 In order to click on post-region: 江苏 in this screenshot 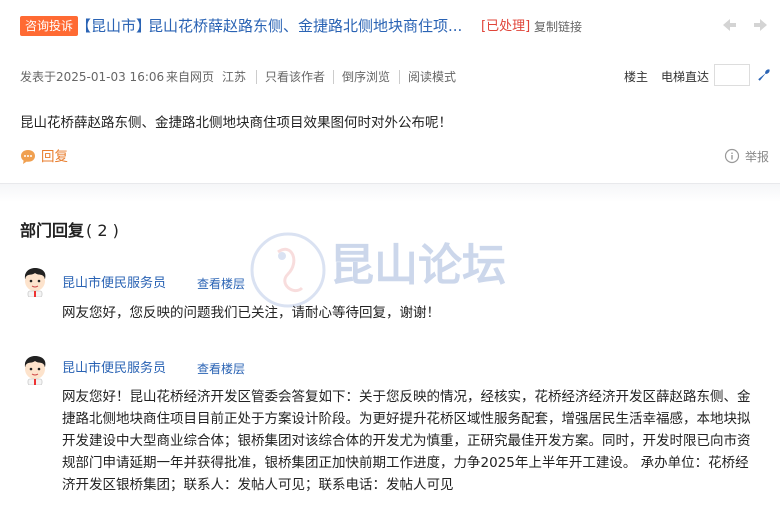, I will do `click(234, 77)`.